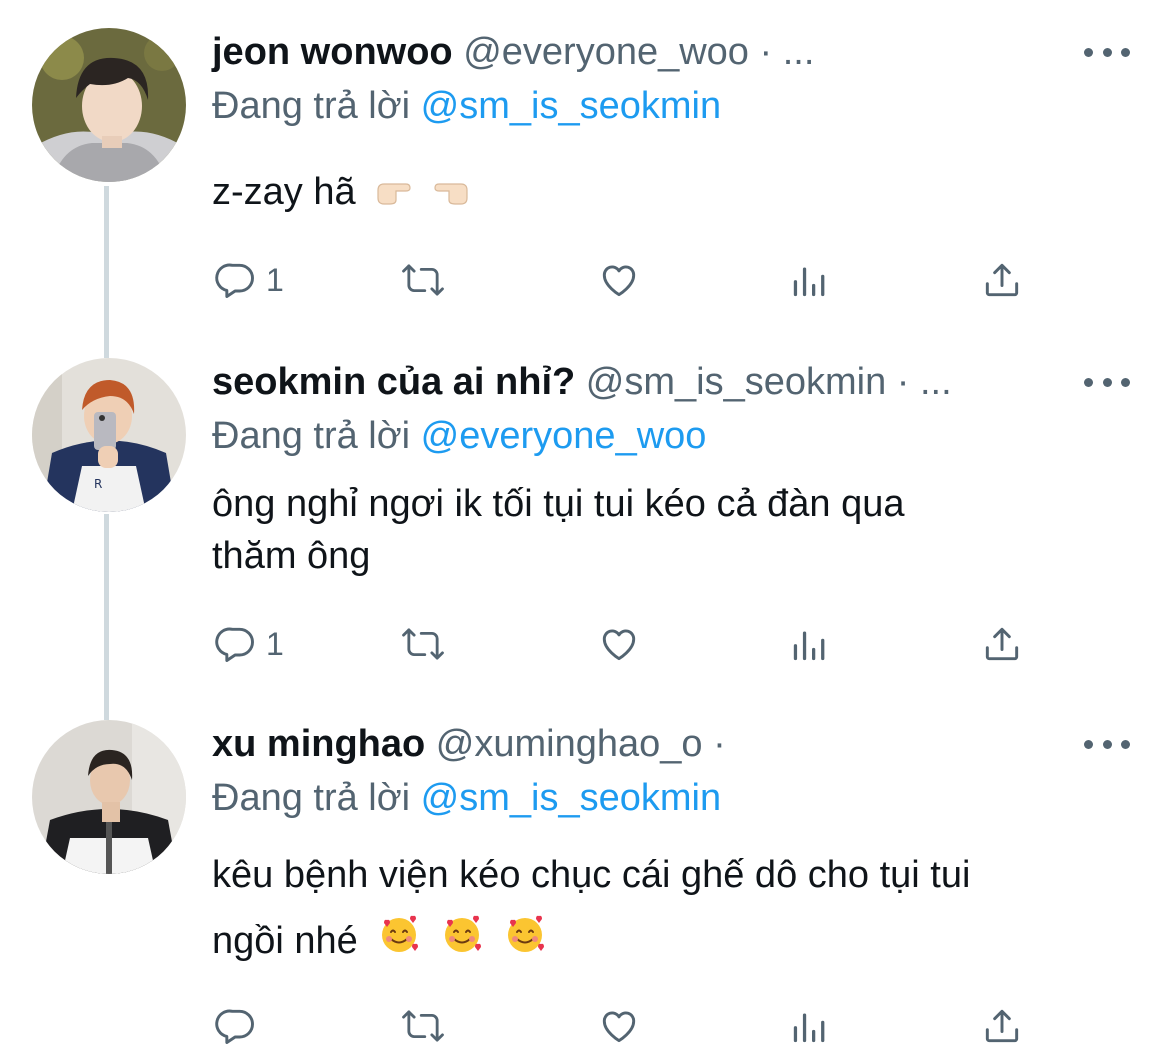  I want to click on reply-button, so click(240, 1026).